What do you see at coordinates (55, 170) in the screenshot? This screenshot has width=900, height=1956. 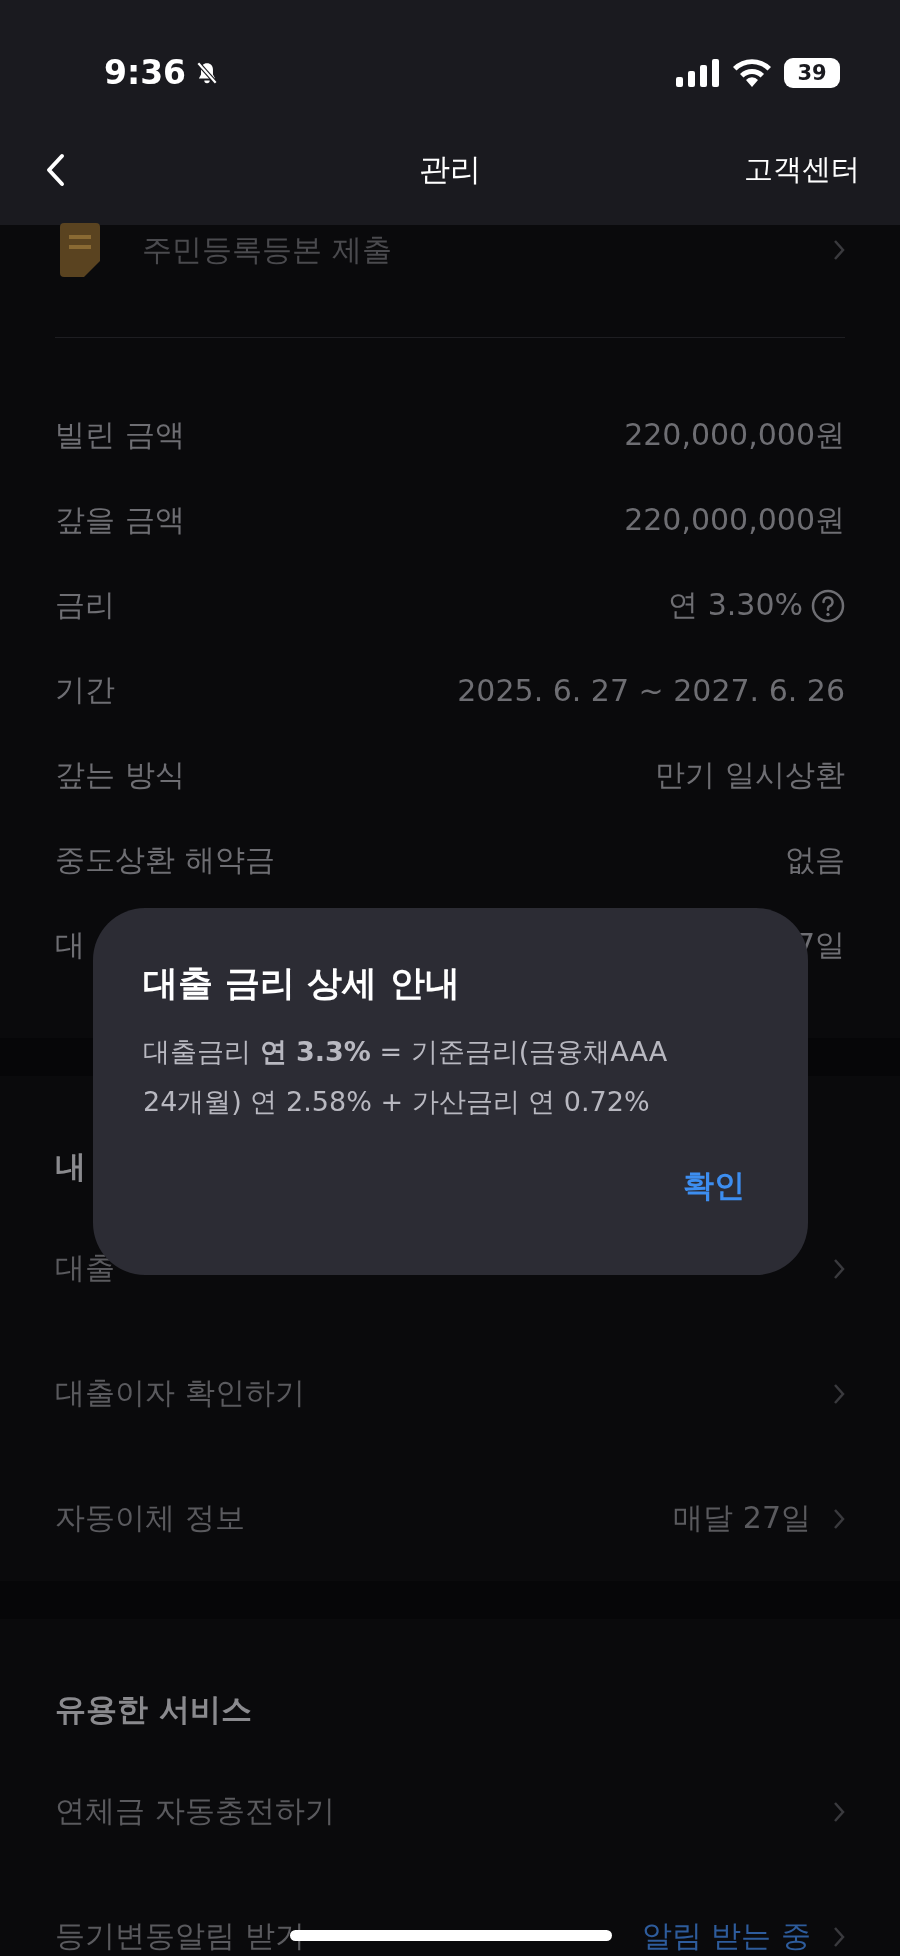 I see `back-icon` at bounding box center [55, 170].